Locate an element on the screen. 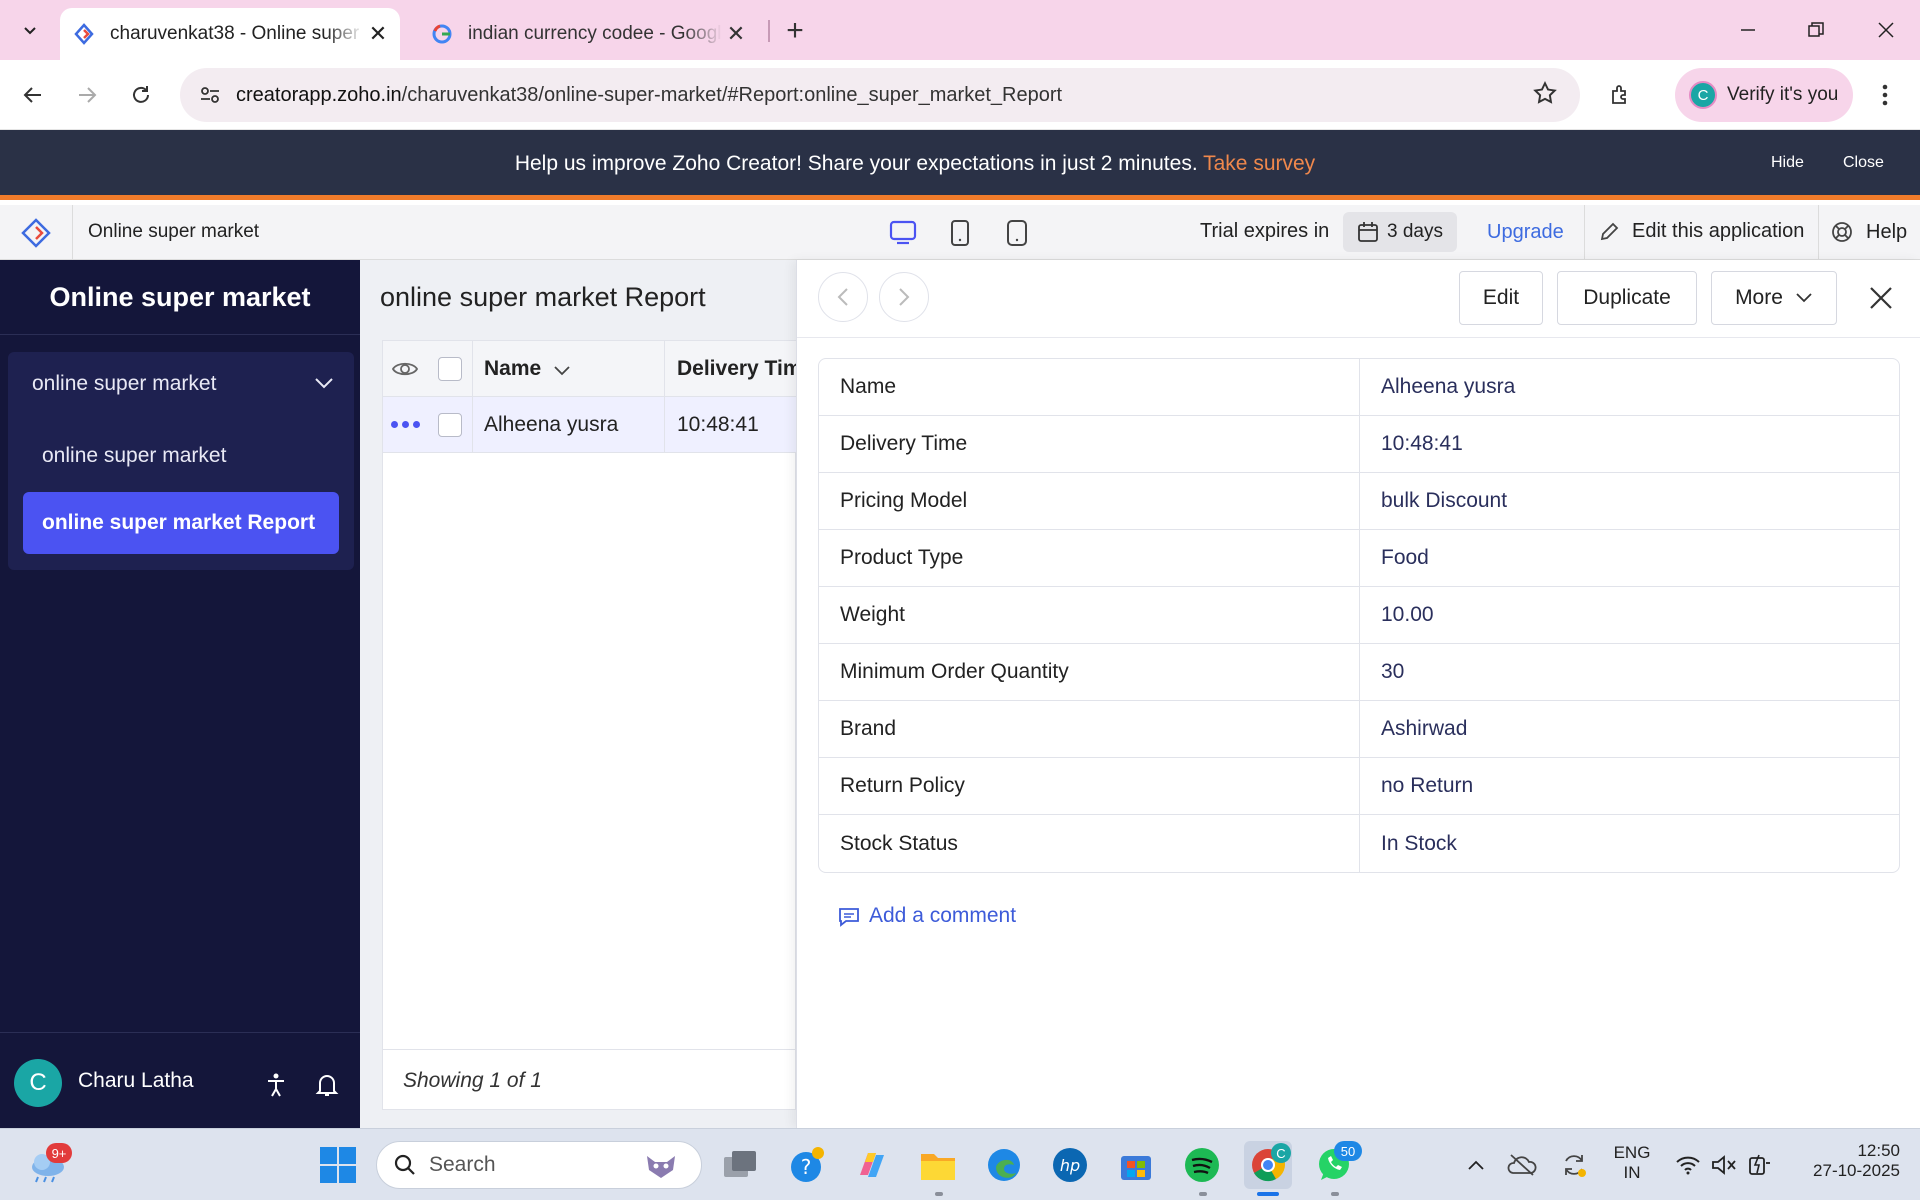  battery-charging-icon is located at coordinates (1760, 1165).